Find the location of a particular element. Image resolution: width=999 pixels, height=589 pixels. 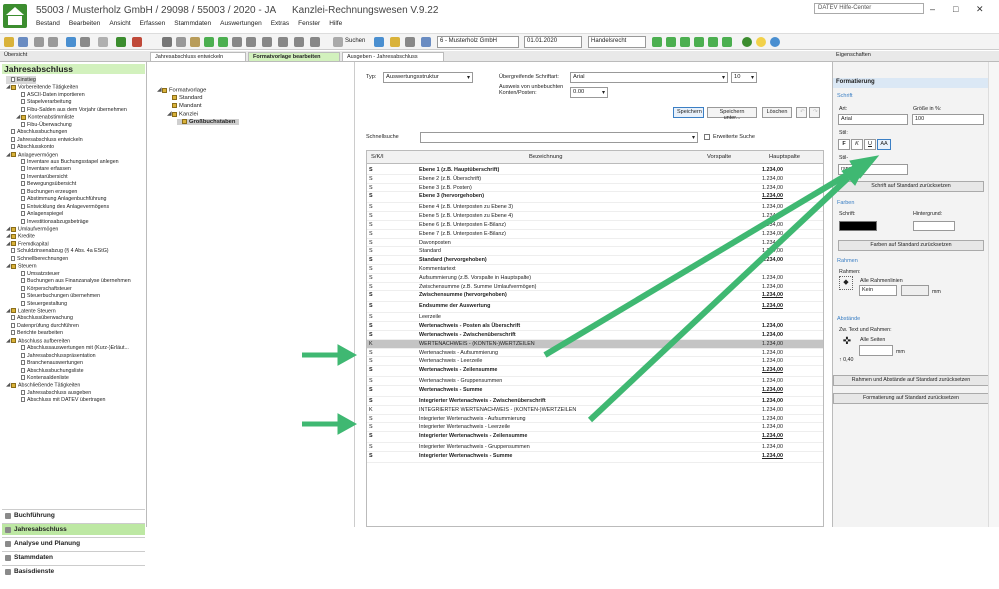

maximize-icon: □ is located at coordinates (955, 9).